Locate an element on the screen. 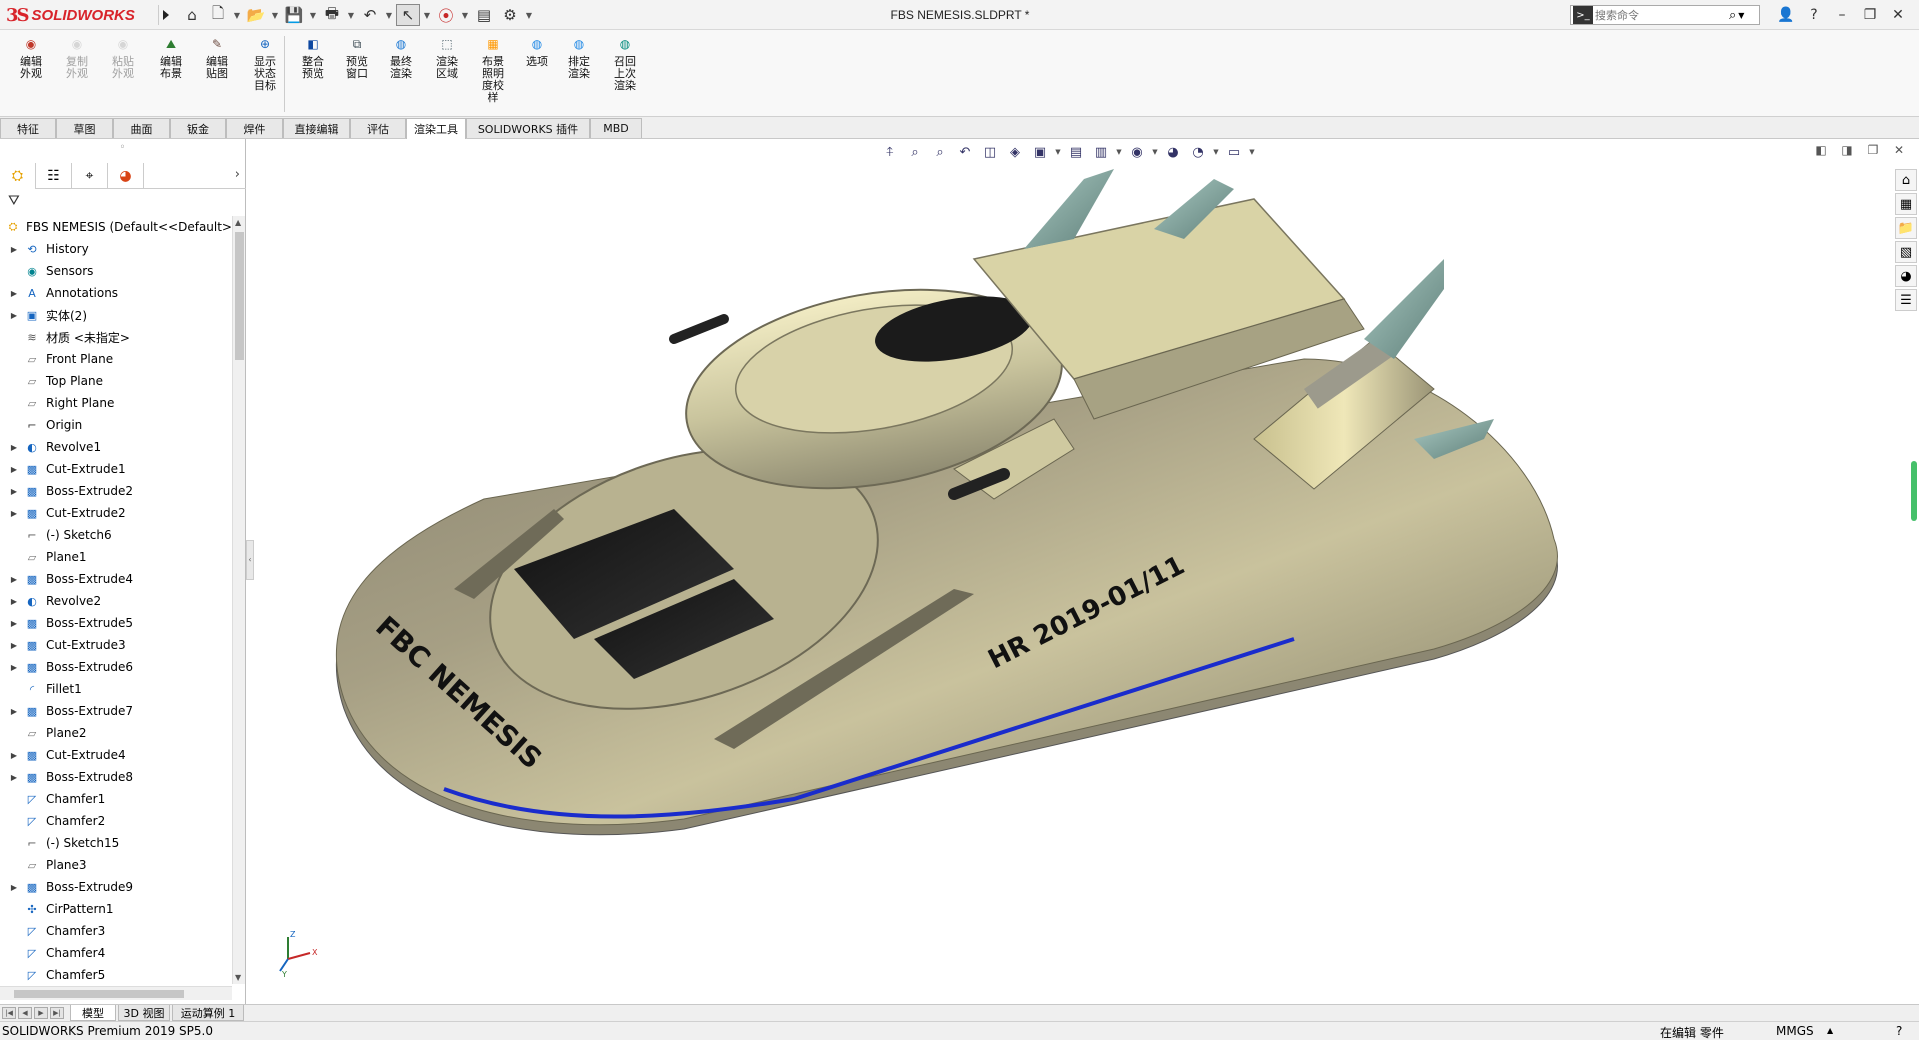  file-properties-icon: ▤ is located at coordinates (484, 15).